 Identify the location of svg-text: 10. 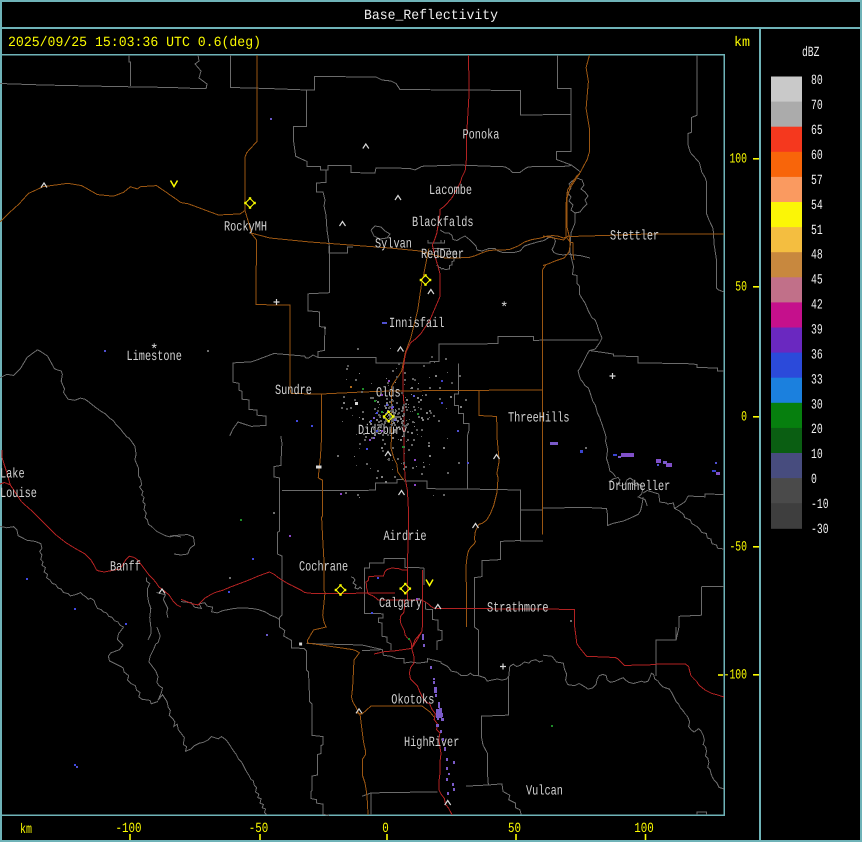
(817, 454).